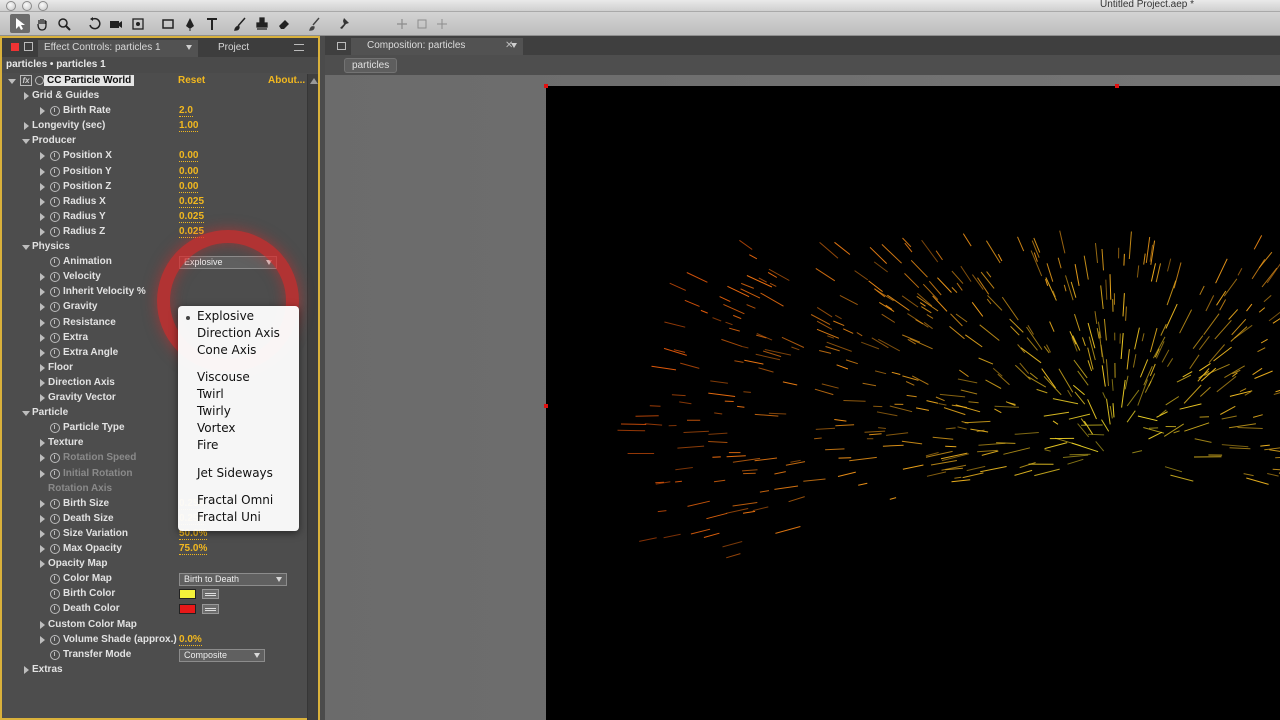 This screenshot has height=720, width=1280. I want to click on property-row: Velocity, so click(153, 277).